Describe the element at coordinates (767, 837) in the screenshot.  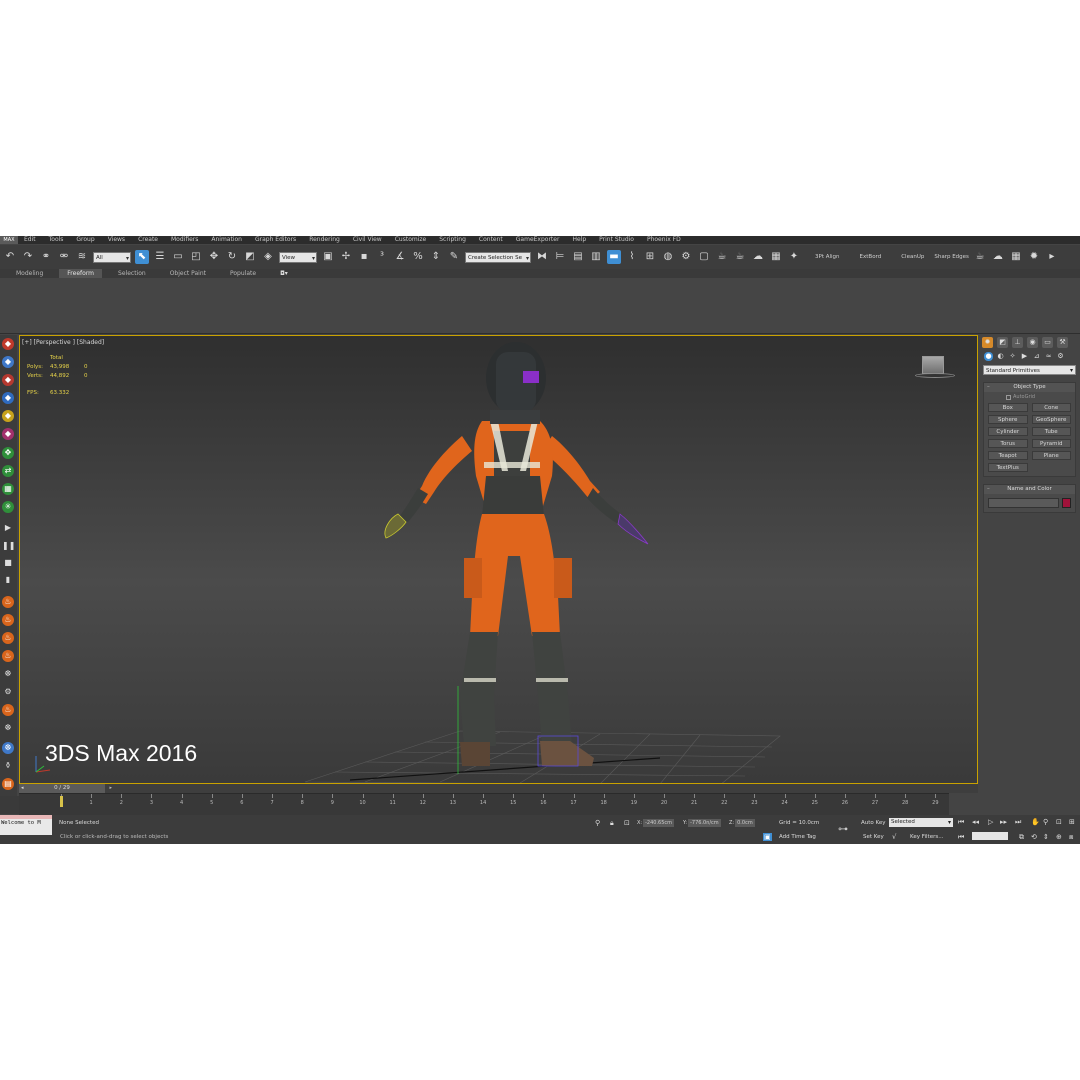
I see `time-tag-icon: ▣` at that location.